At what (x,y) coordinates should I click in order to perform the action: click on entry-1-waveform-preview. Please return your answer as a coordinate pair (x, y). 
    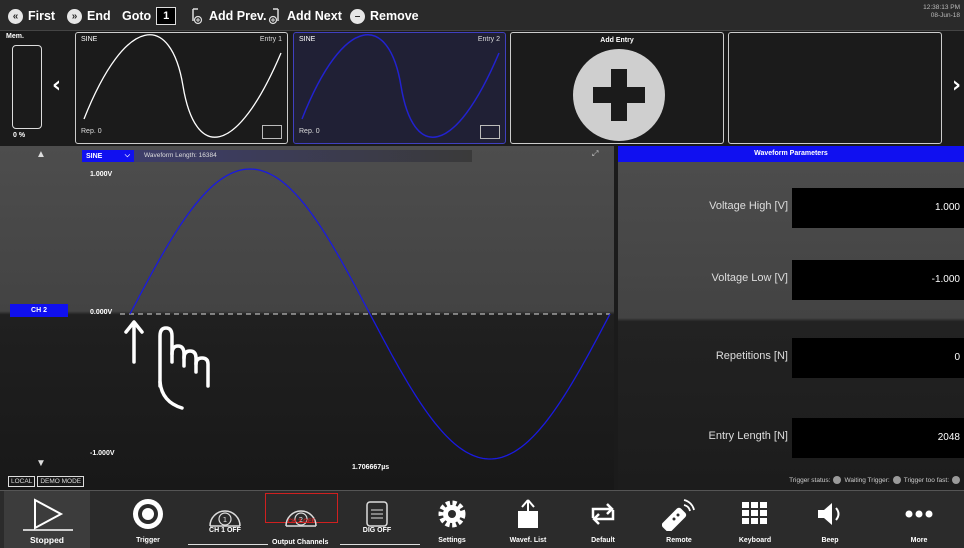
    Looking at the image, I should click on (182, 86).